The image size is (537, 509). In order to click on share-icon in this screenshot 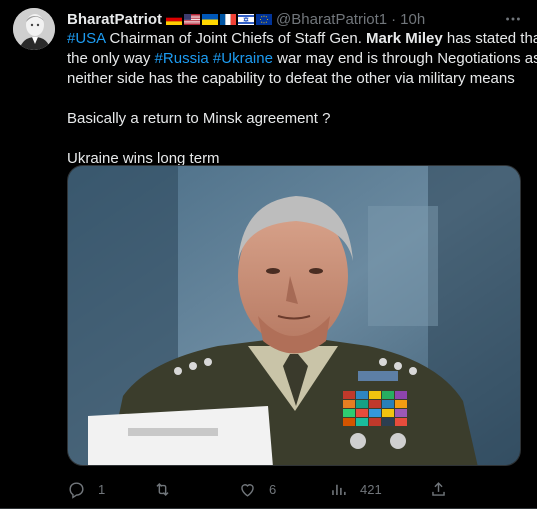, I will do `click(438, 488)`.